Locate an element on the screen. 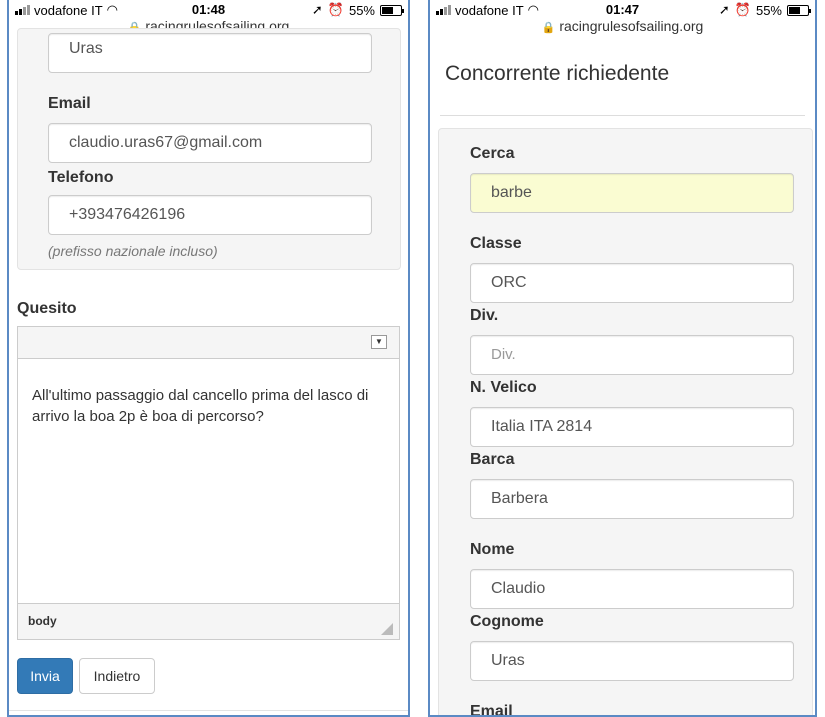  cerca-label: Cerca is located at coordinates (492, 153).